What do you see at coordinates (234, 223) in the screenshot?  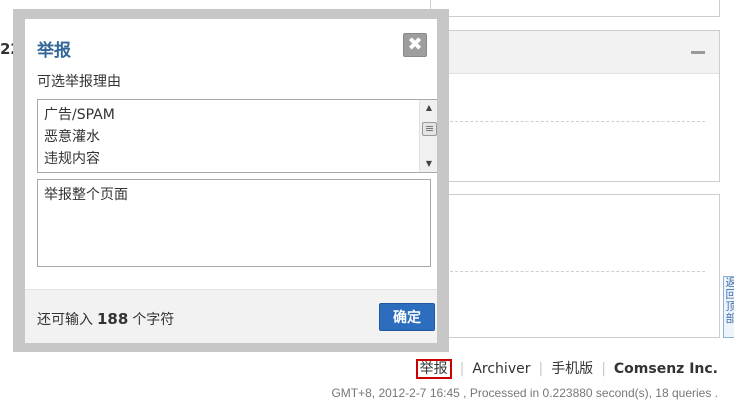 I see `report-textarea: 举报整个页面` at bounding box center [234, 223].